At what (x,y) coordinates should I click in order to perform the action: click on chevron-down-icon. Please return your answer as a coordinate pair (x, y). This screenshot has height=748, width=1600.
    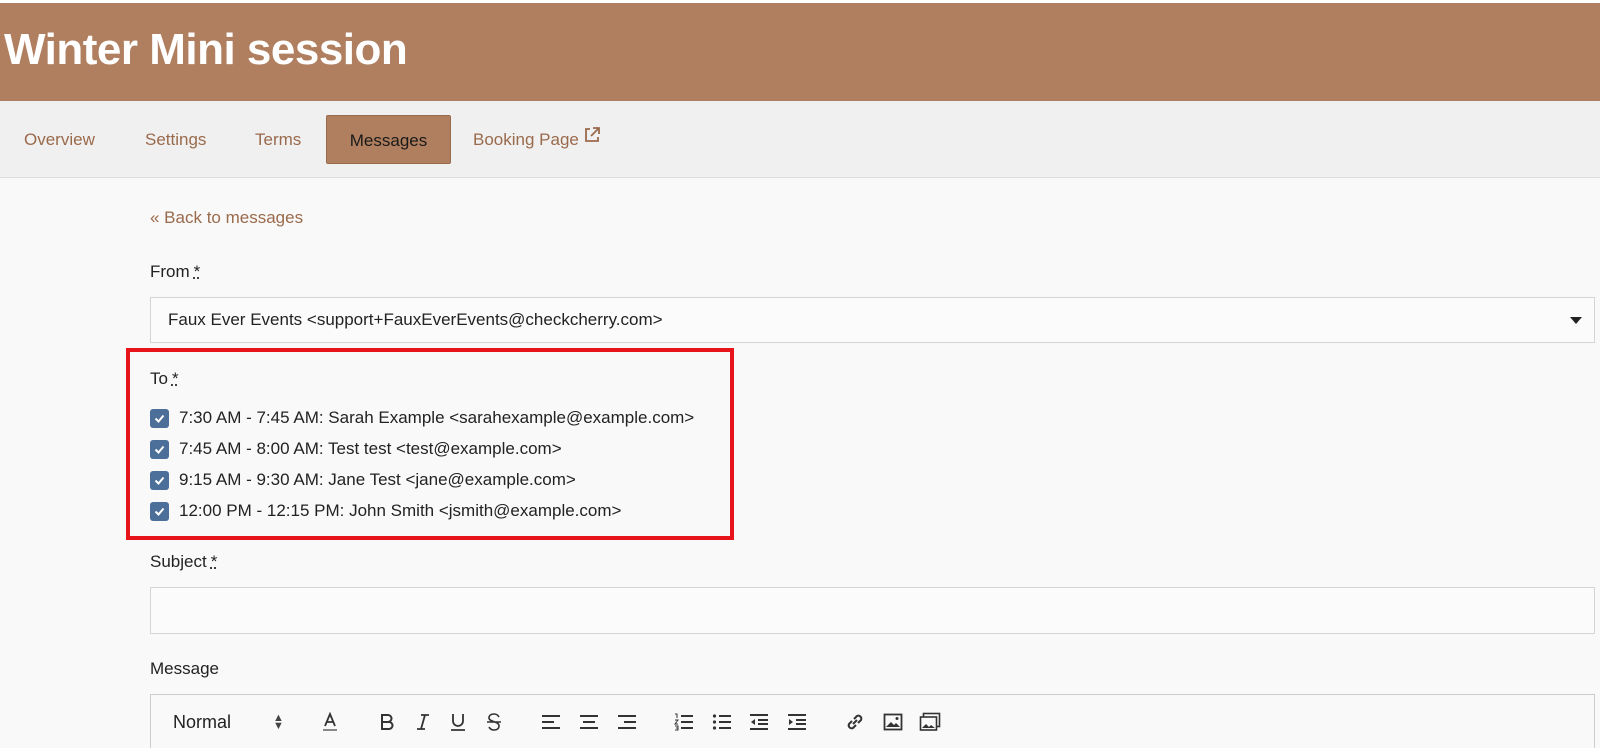
    Looking at the image, I should click on (1576, 320).